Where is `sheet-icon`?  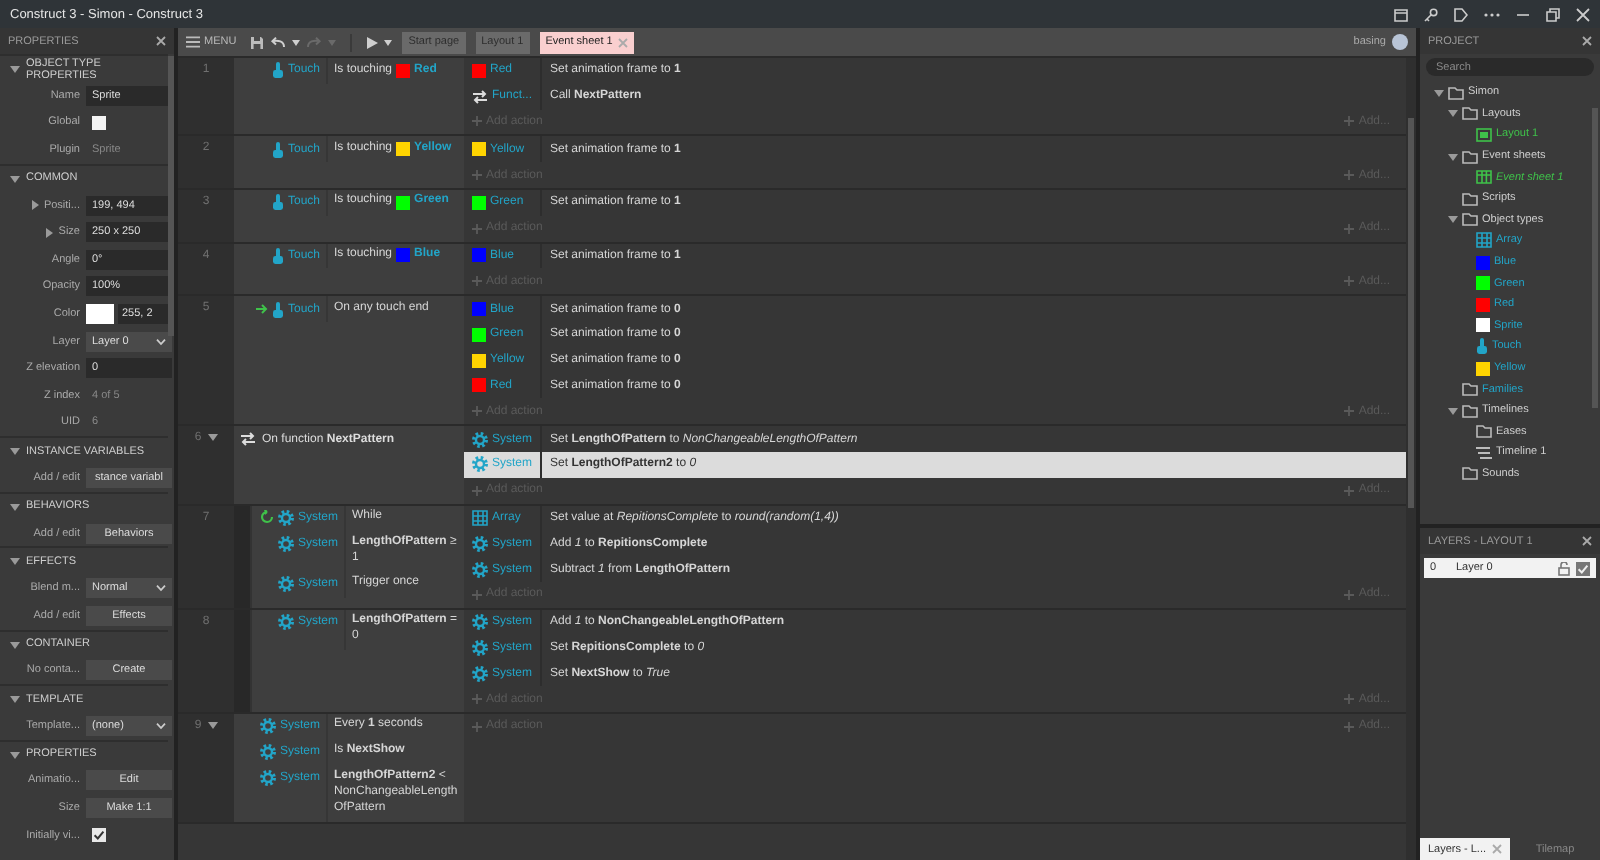 sheet-icon is located at coordinates (1484, 177).